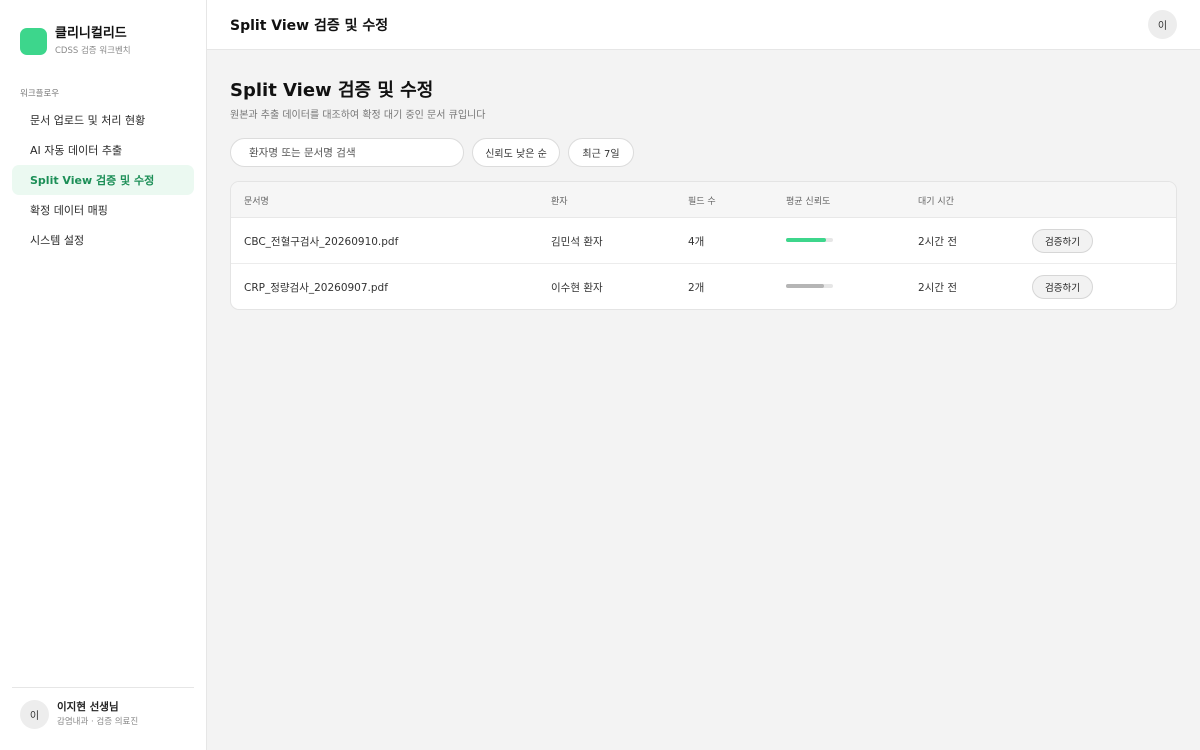  Describe the element at coordinates (696, 242) in the screenshot. I see `field-count: 4개` at that location.